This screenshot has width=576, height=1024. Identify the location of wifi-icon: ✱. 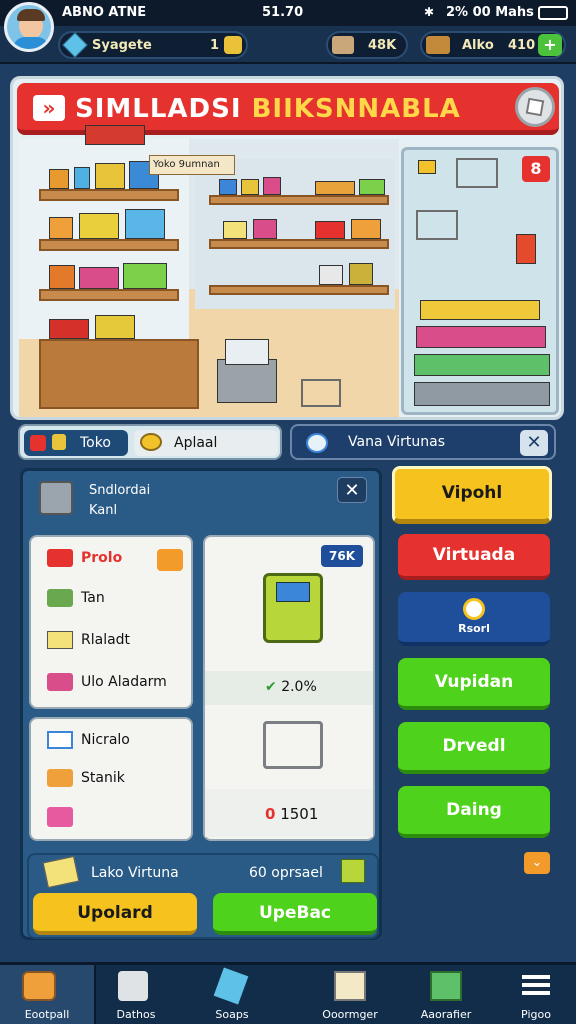
(429, 12).